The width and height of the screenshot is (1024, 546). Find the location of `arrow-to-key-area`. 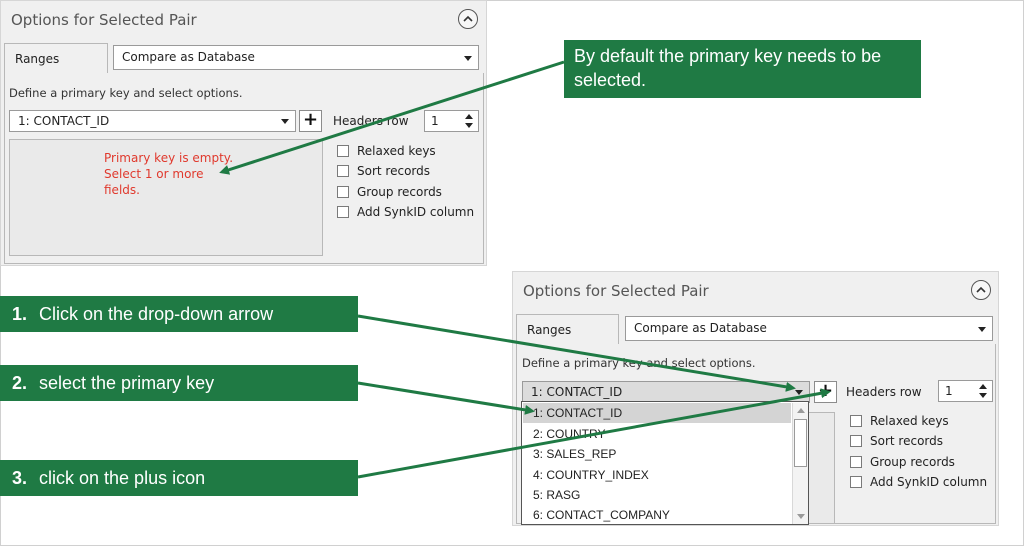

arrow-to-key-area is located at coordinates (392, 117).